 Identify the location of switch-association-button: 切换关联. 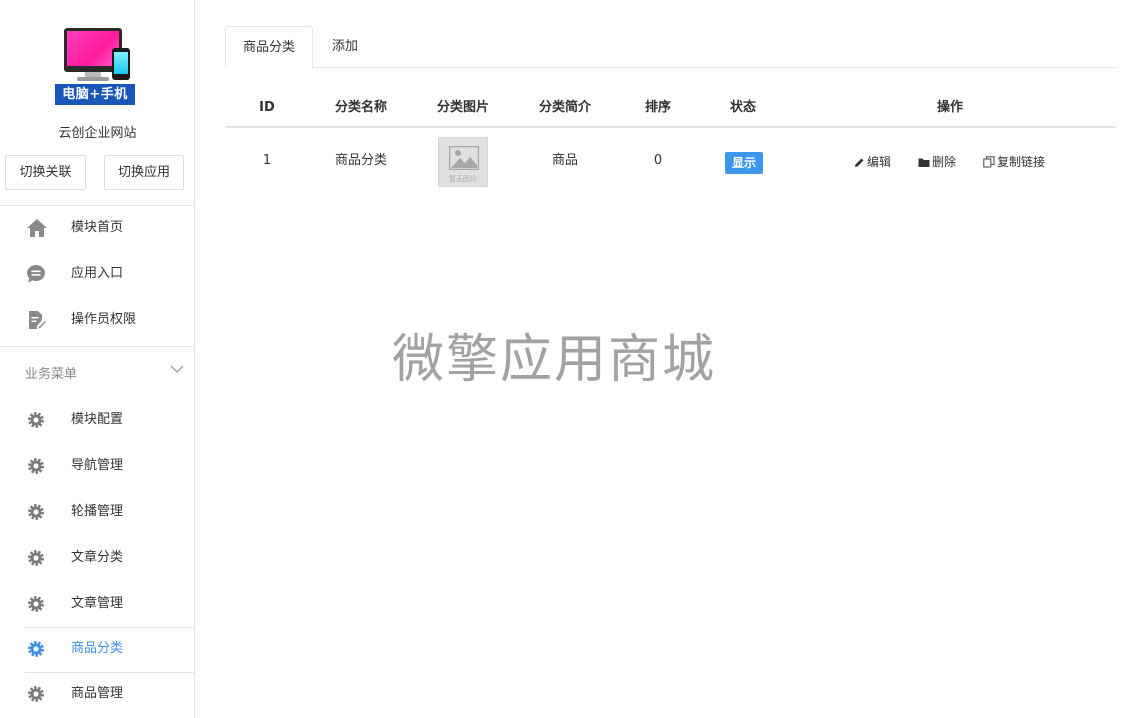
(45, 172).